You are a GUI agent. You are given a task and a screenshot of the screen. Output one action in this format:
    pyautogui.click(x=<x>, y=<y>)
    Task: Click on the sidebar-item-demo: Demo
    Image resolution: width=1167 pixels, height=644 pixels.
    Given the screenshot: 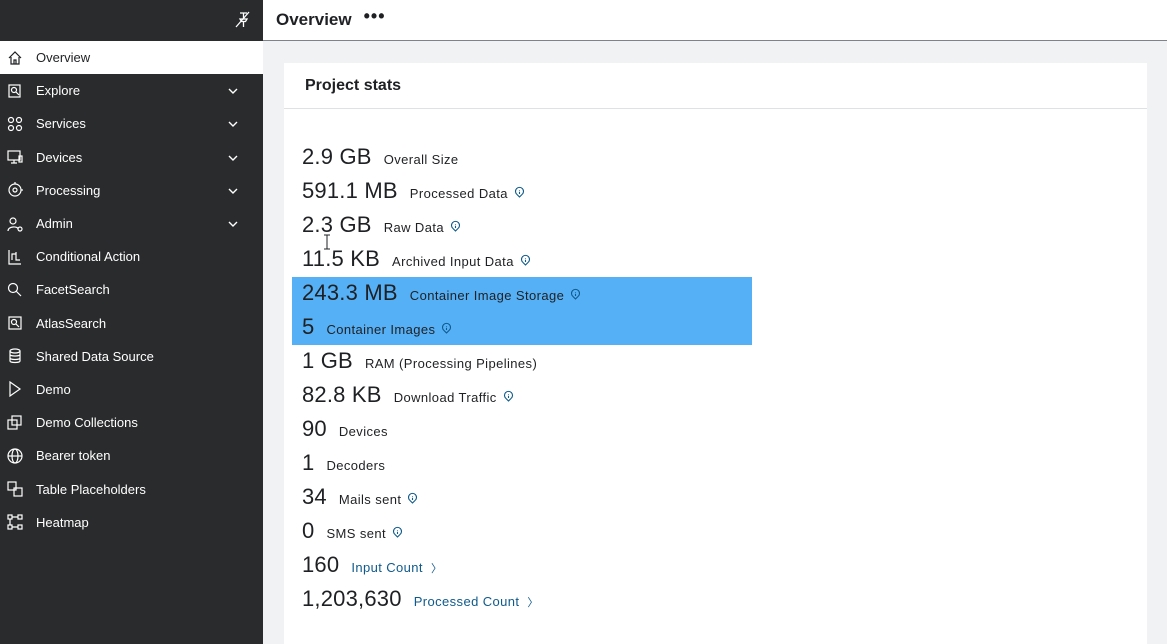 What is the action you would take?
    pyautogui.click(x=131, y=389)
    